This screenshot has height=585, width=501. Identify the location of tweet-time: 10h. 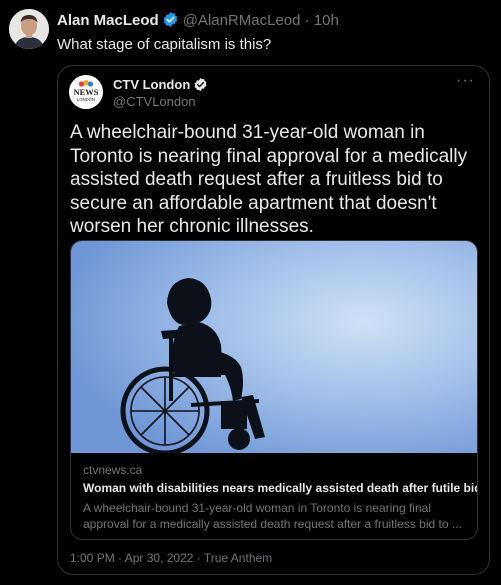
(326, 20).